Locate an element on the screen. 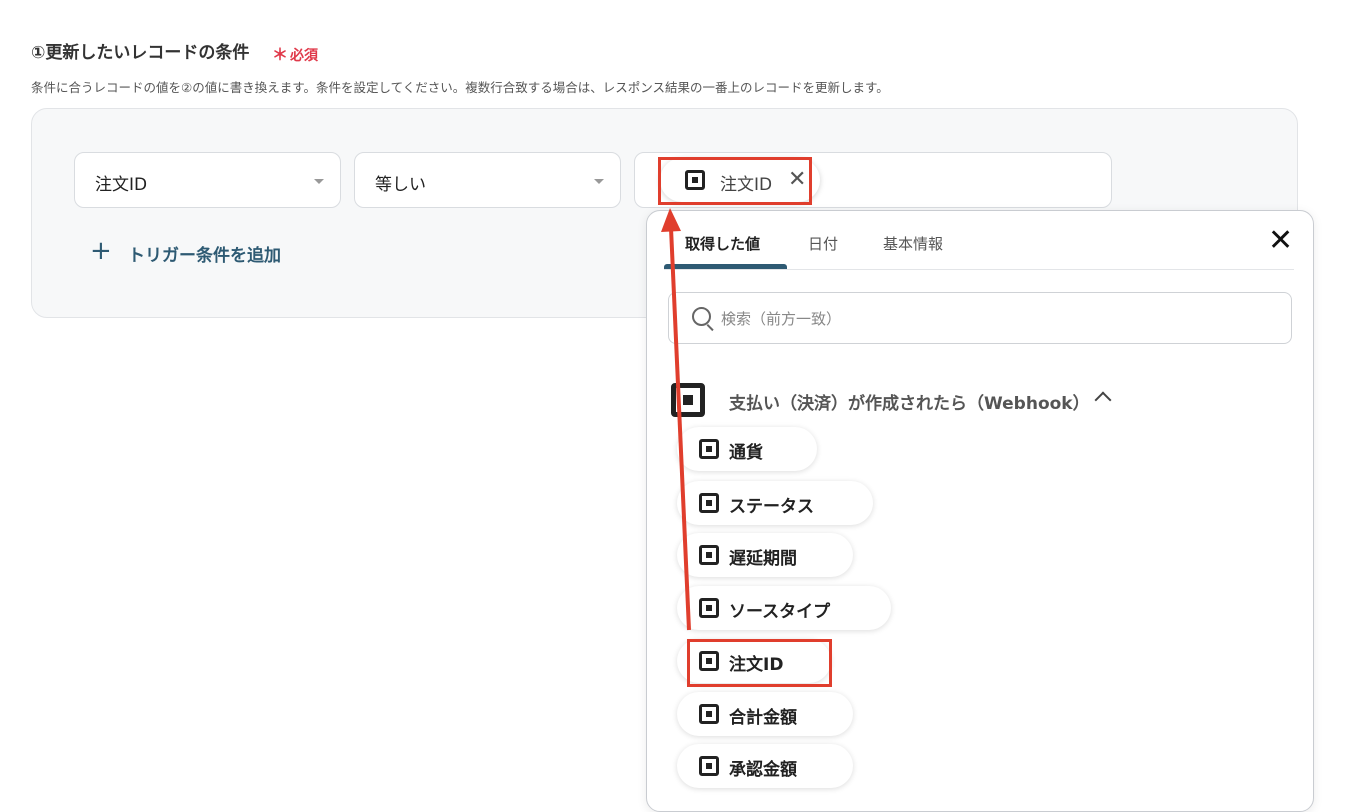 This screenshot has height=812, width=1362. list-item: 通貨 is located at coordinates (747, 449).